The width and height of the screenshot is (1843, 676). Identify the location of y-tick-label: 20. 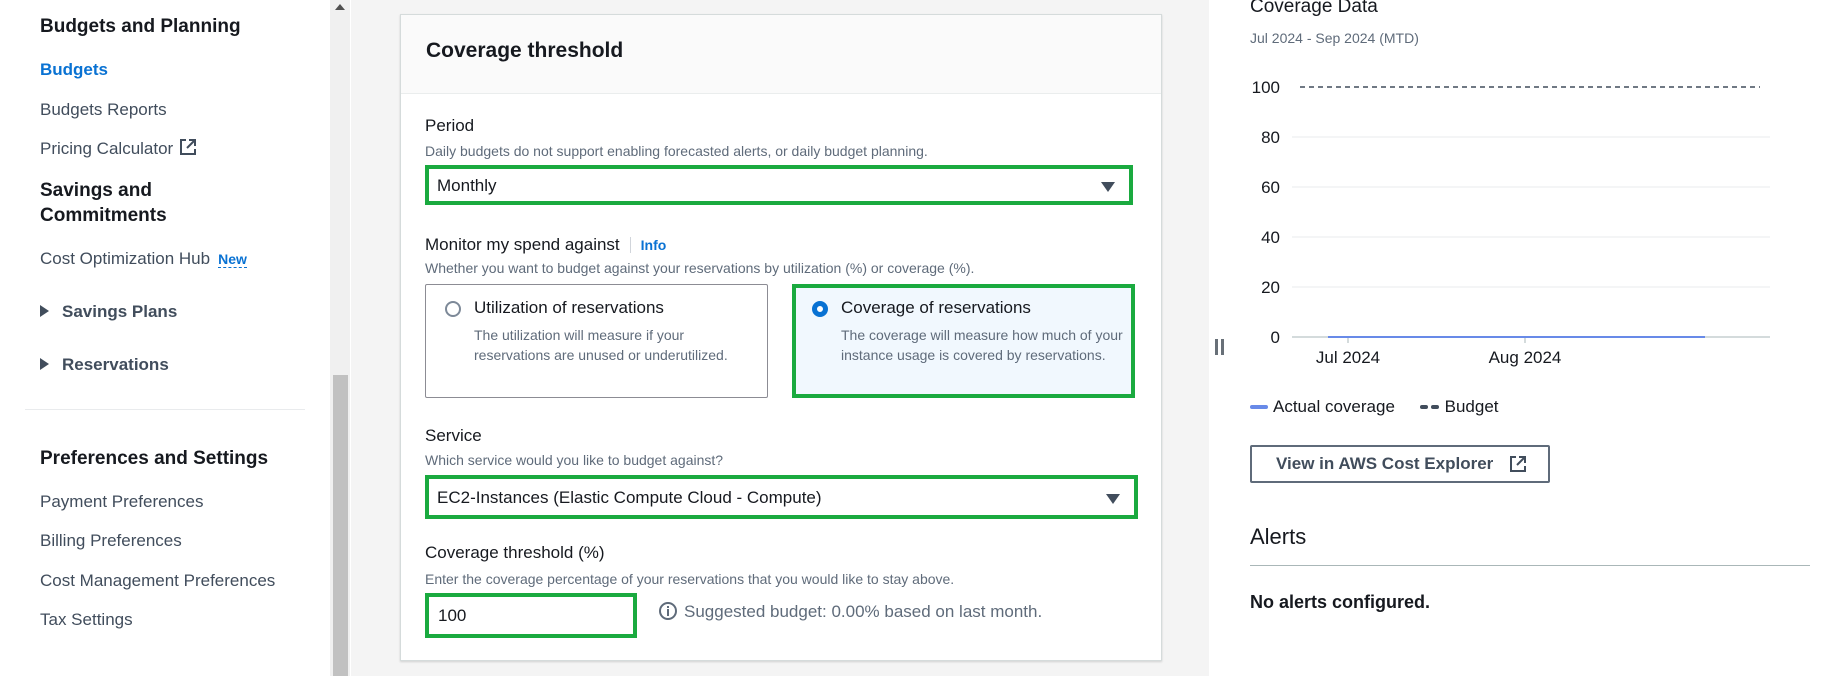
(1270, 287).